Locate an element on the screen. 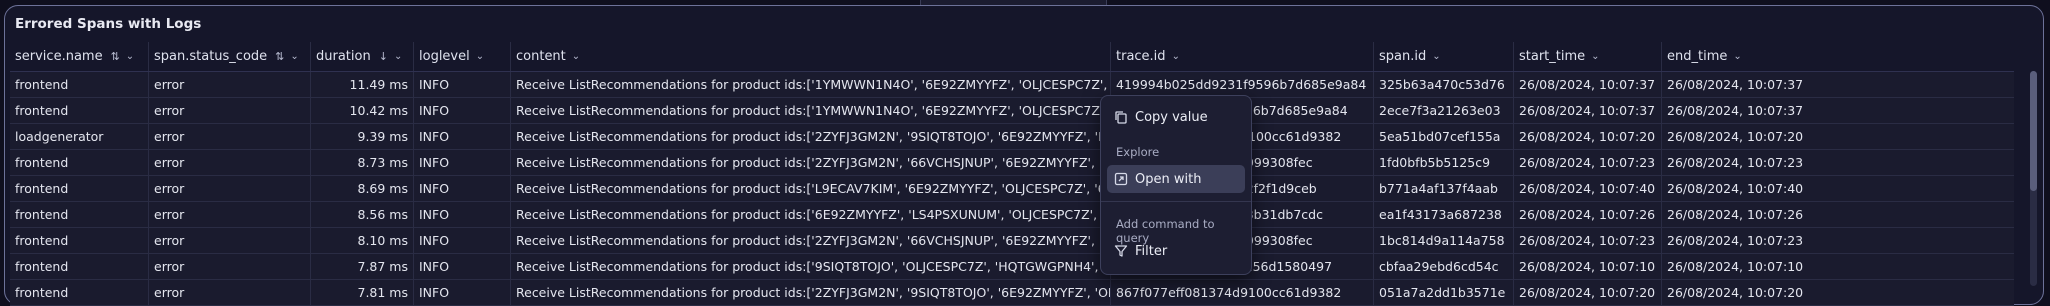  cell-duration: 8.56 ms is located at coordinates (361, 214).